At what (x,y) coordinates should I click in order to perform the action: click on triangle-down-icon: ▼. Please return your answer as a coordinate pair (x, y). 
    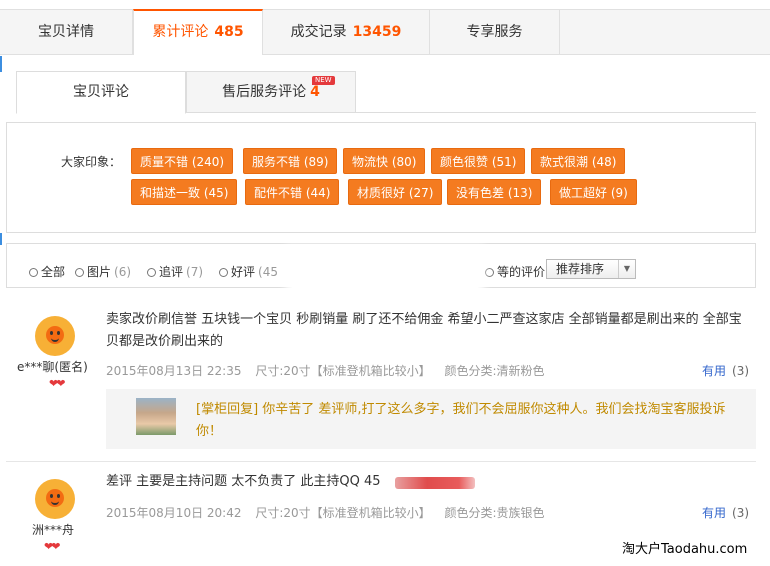
    Looking at the image, I should click on (626, 269).